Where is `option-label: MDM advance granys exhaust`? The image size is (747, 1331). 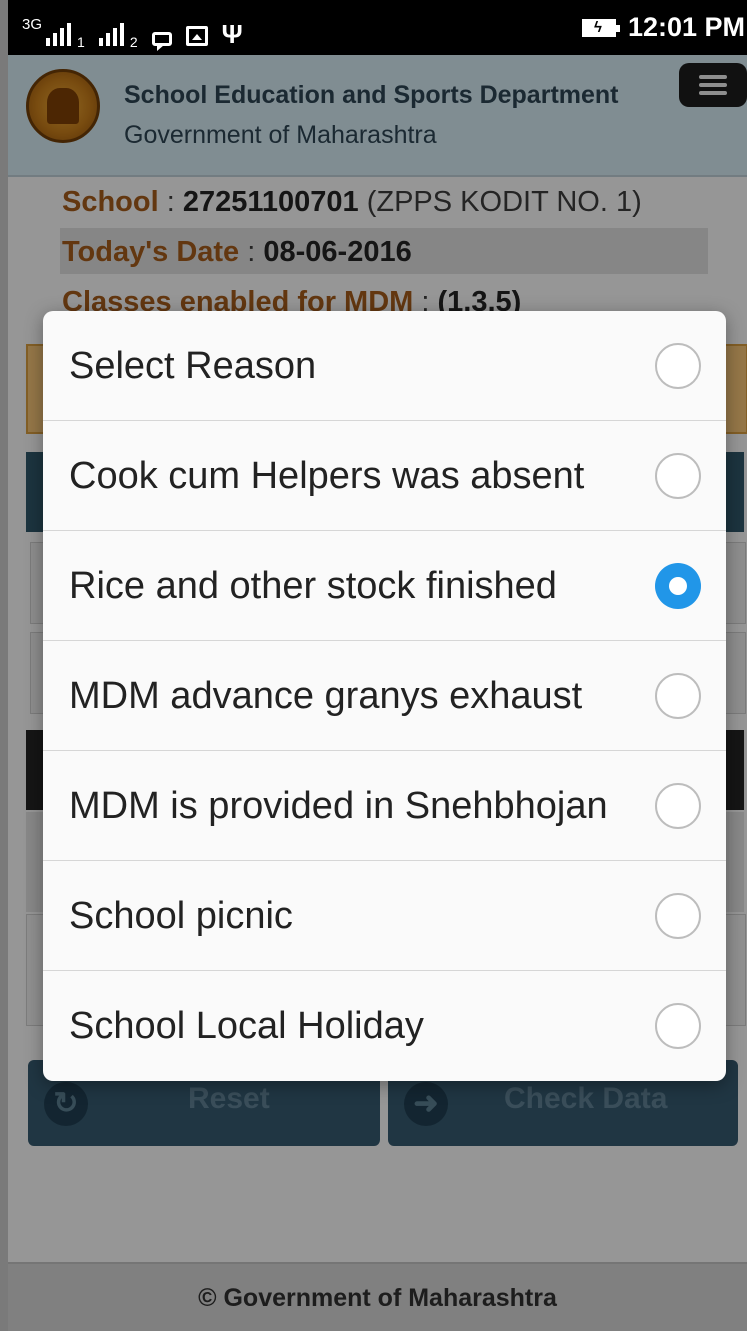 option-label: MDM advance granys exhaust is located at coordinates (326, 695).